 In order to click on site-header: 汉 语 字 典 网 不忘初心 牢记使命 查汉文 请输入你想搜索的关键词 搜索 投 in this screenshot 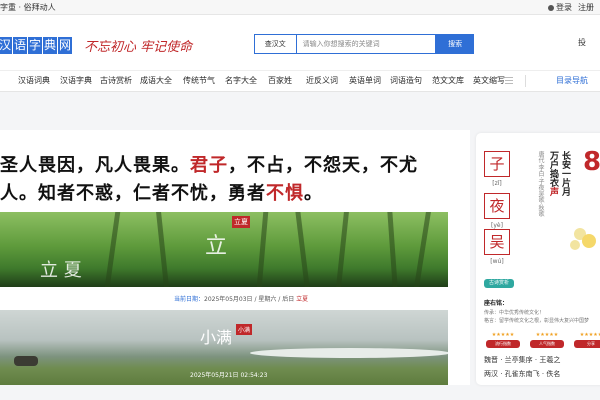, I will do `click(300, 42)`.